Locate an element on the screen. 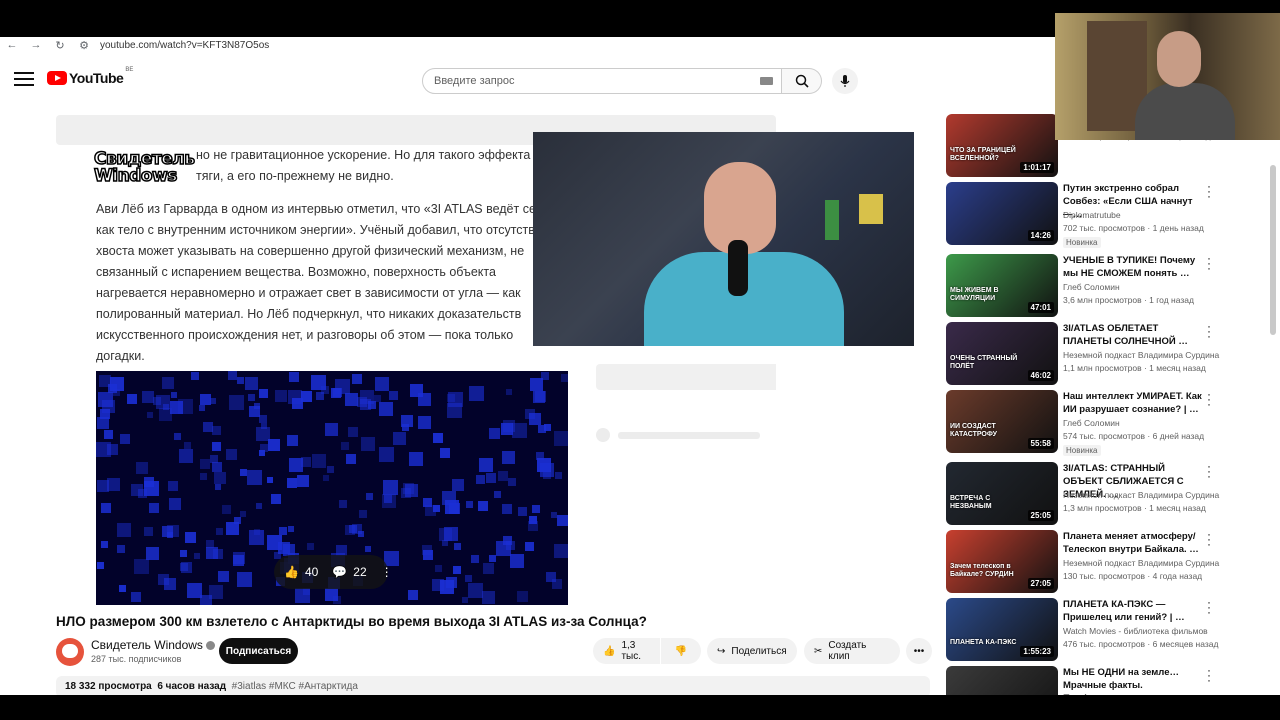 This screenshot has width=1280, height=720. video-thumbnail: ОЧЕНЬ СТРАННЫЙ ПОЛЁТ 46:02 is located at coordinates (1002, 353).